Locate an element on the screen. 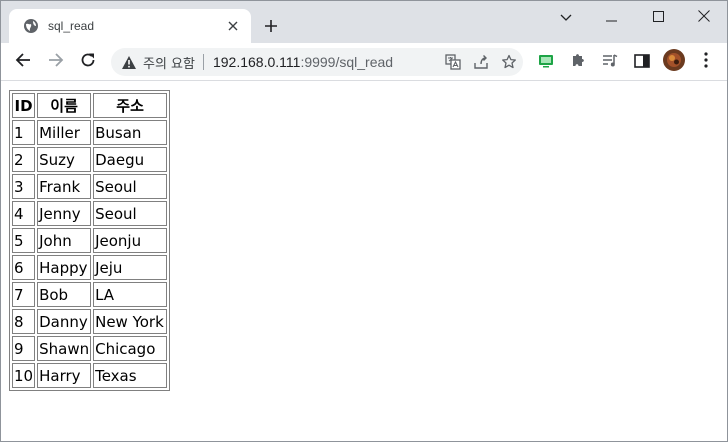 This screenshot has height=442, width=728. cell-address: Texas is located at coordinates (130, 375).